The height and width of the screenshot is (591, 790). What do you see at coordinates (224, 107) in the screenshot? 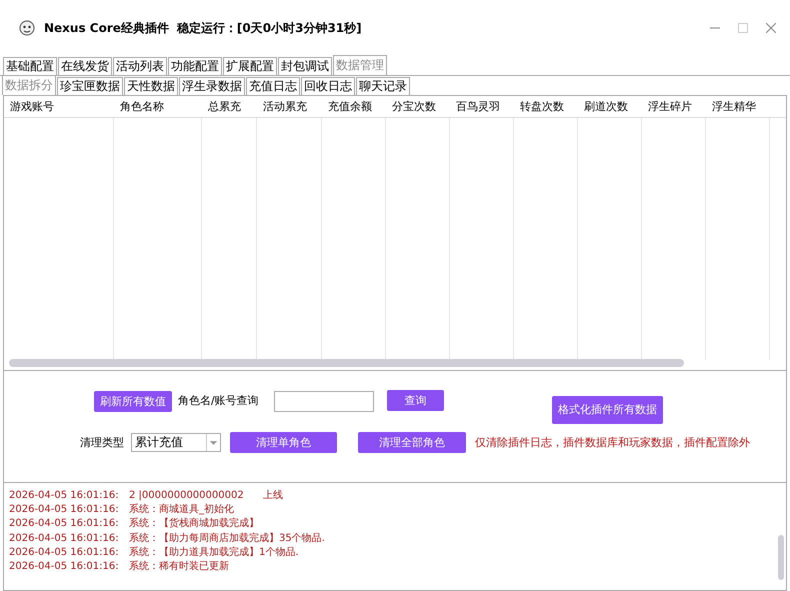
I see `column-header: 总累充` at bounding box center [224, 107].